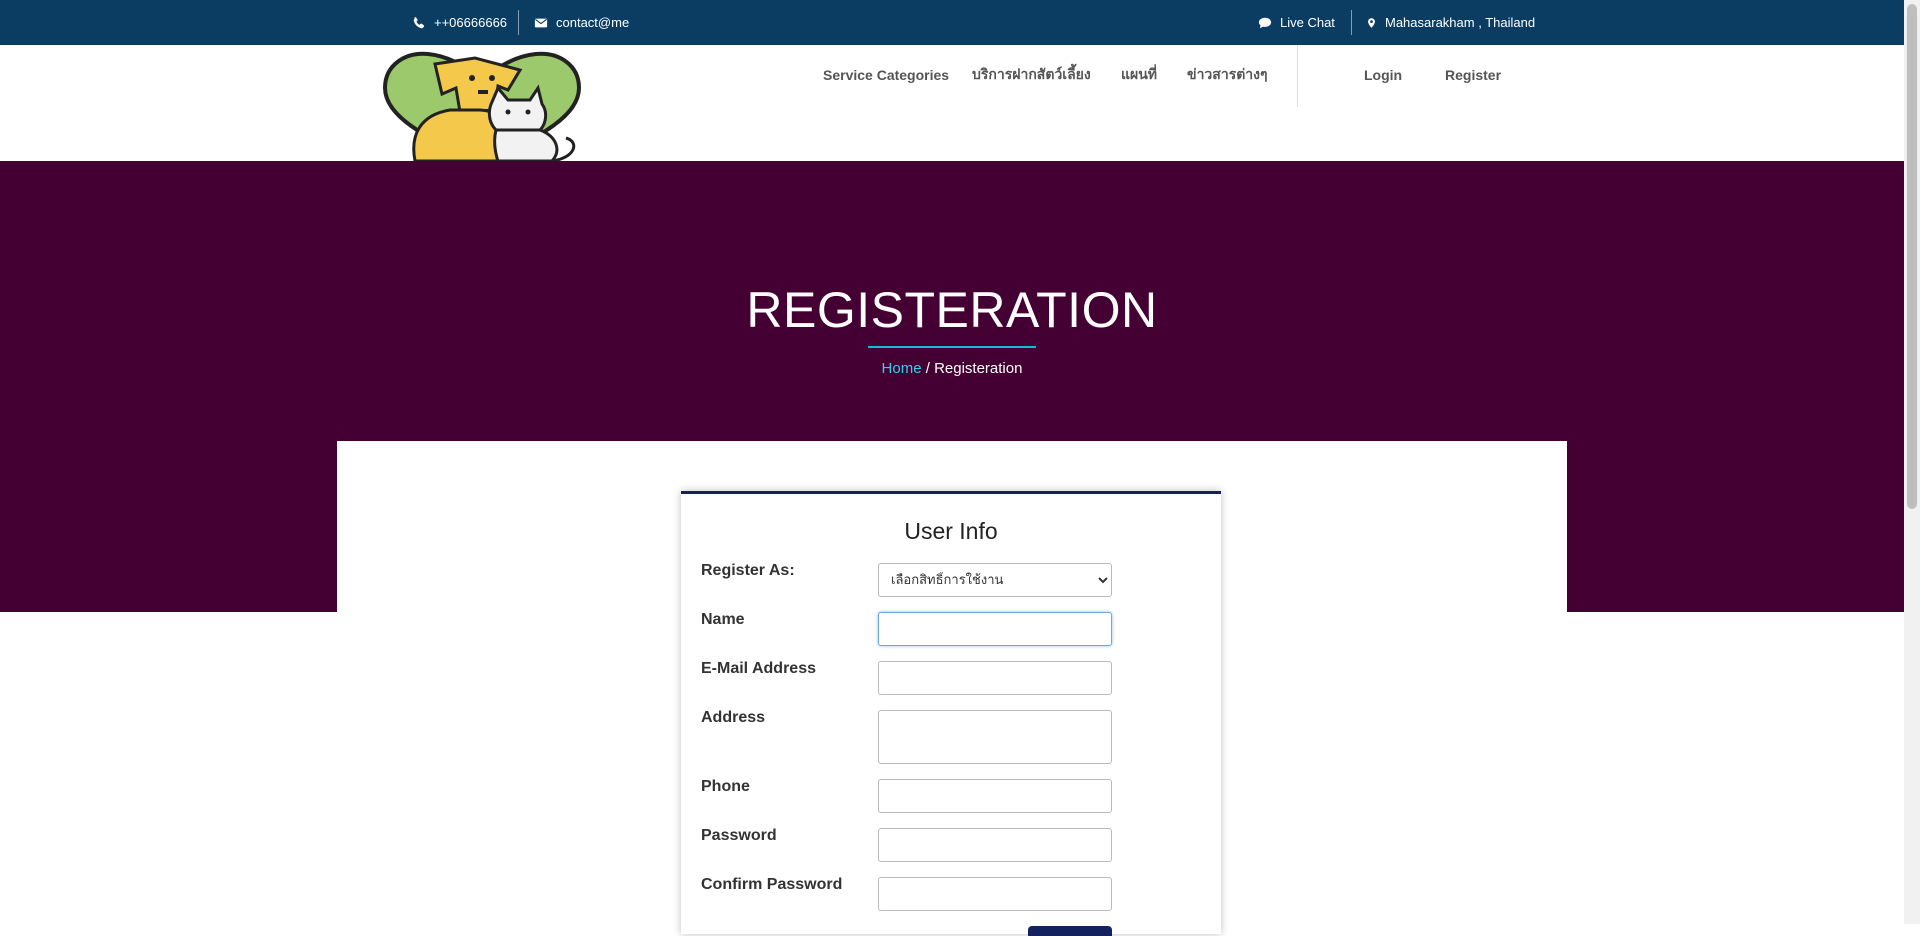 Image resolution: width=1920 pixels, height=936 pixels. Describe the element at coordinates (541, 22) in the screenshot. I see `envelope-icon` at that location.